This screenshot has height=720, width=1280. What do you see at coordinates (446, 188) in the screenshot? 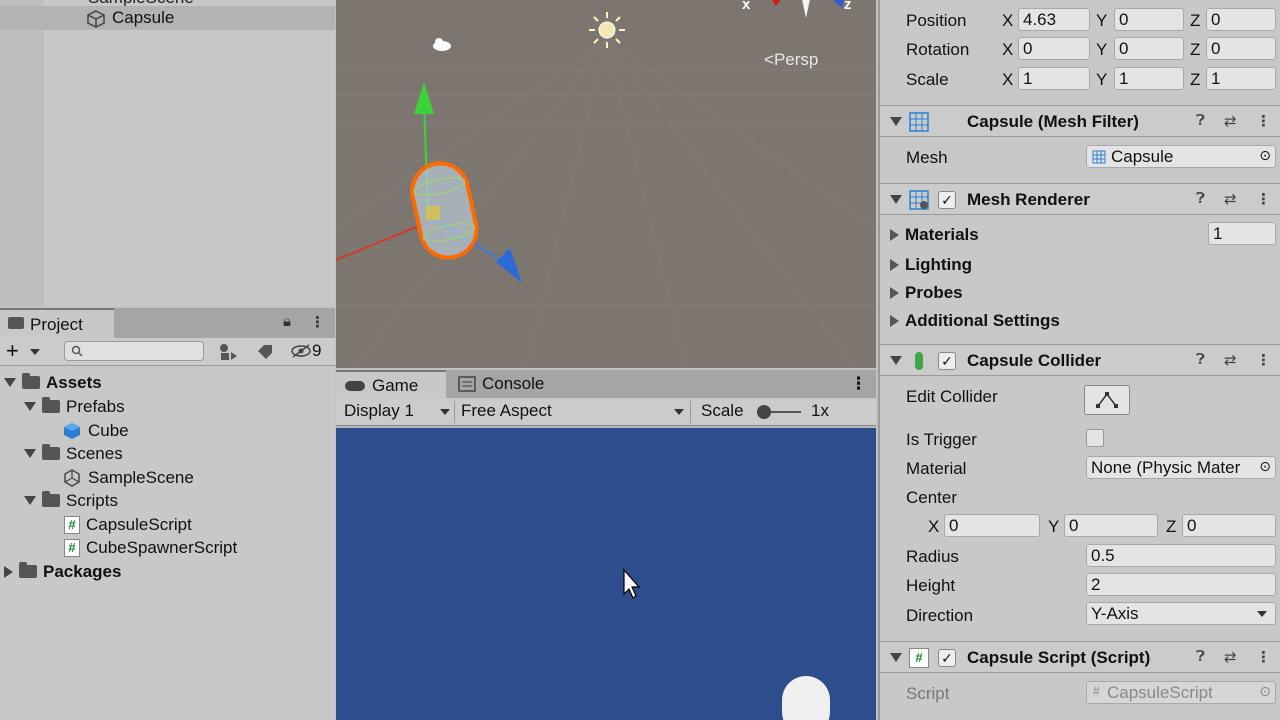
I see `selected-capsule-object` at bounding box center [446, 188].